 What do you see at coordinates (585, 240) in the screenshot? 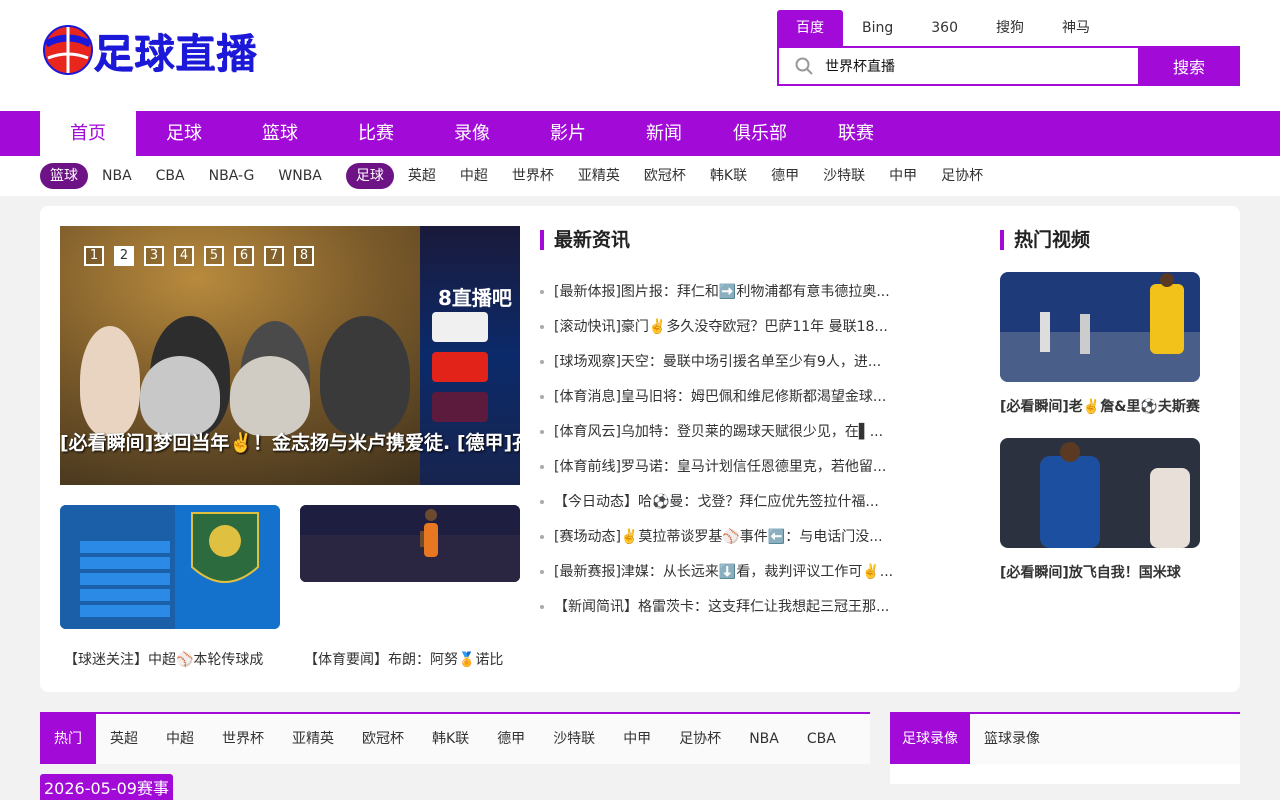
I see `latest-news-title: 最新资讯` at bounding box center [585, 240].